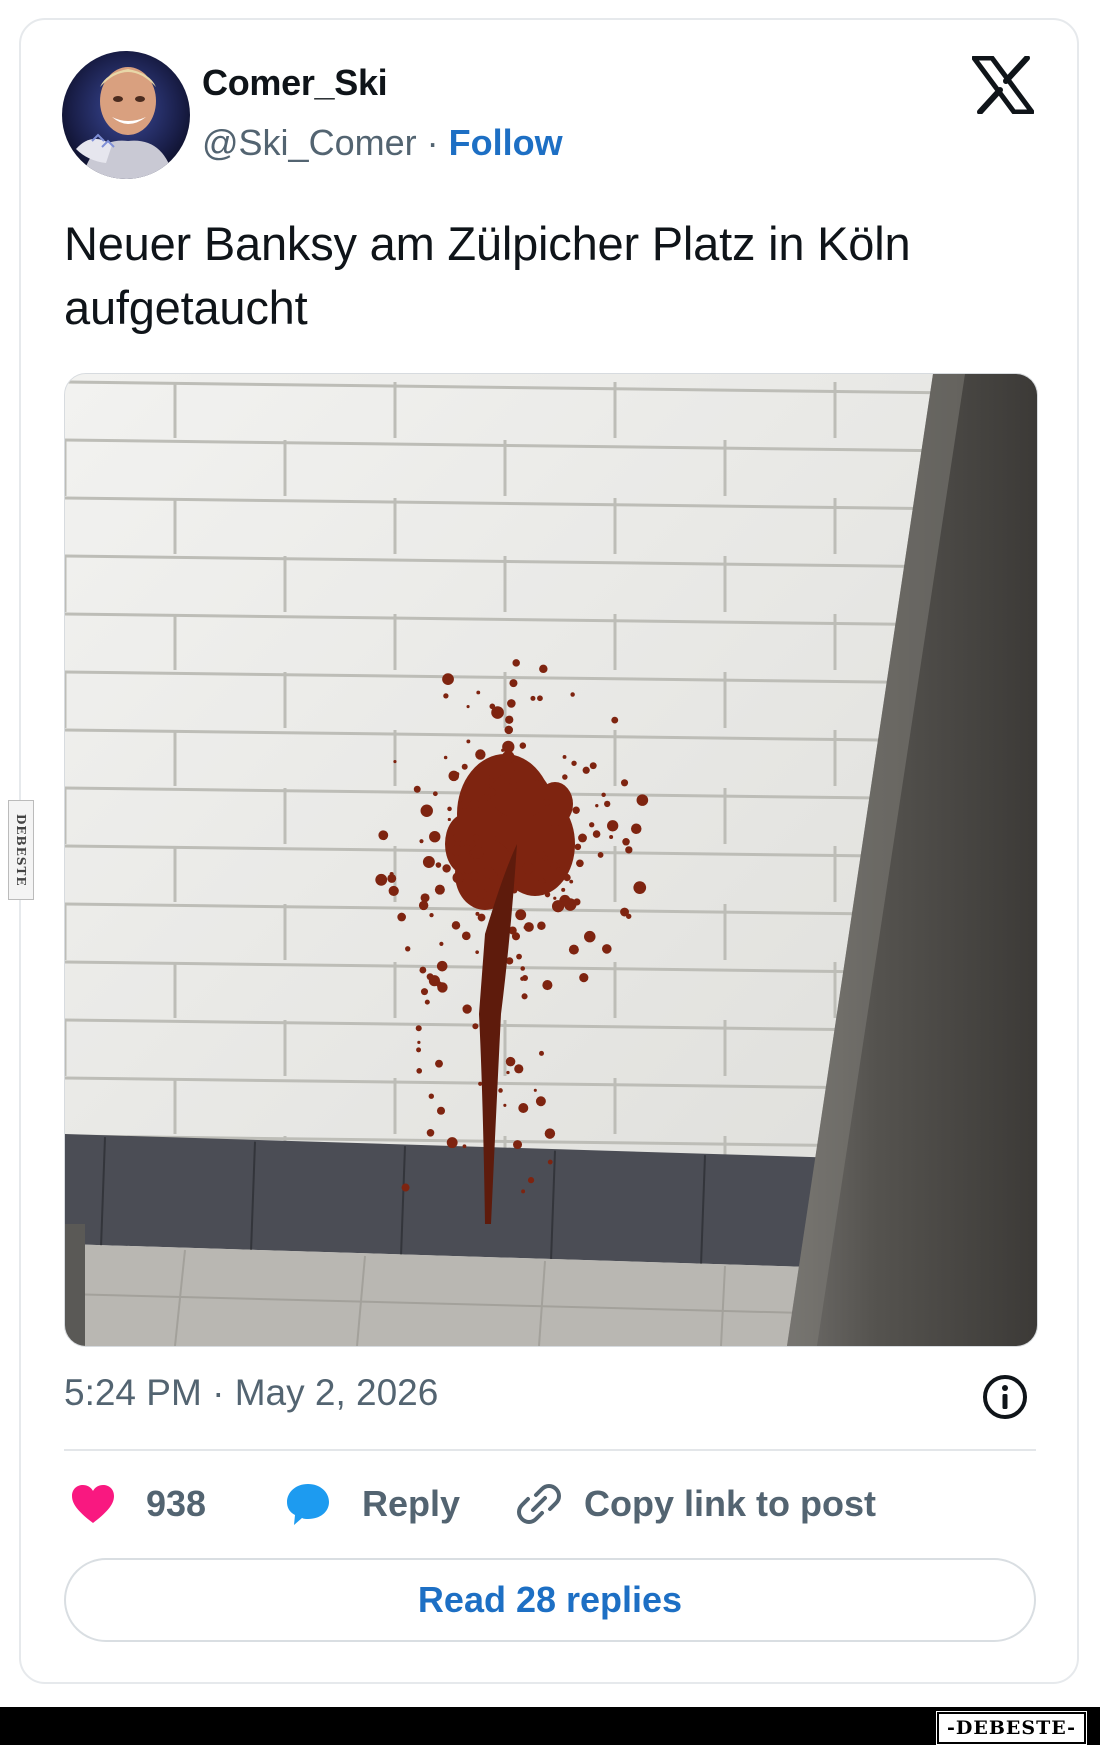 The height and width of the screenshot is (1745, 1100). I want to click on post-date: May 2, 2026, so click(336, 1392).